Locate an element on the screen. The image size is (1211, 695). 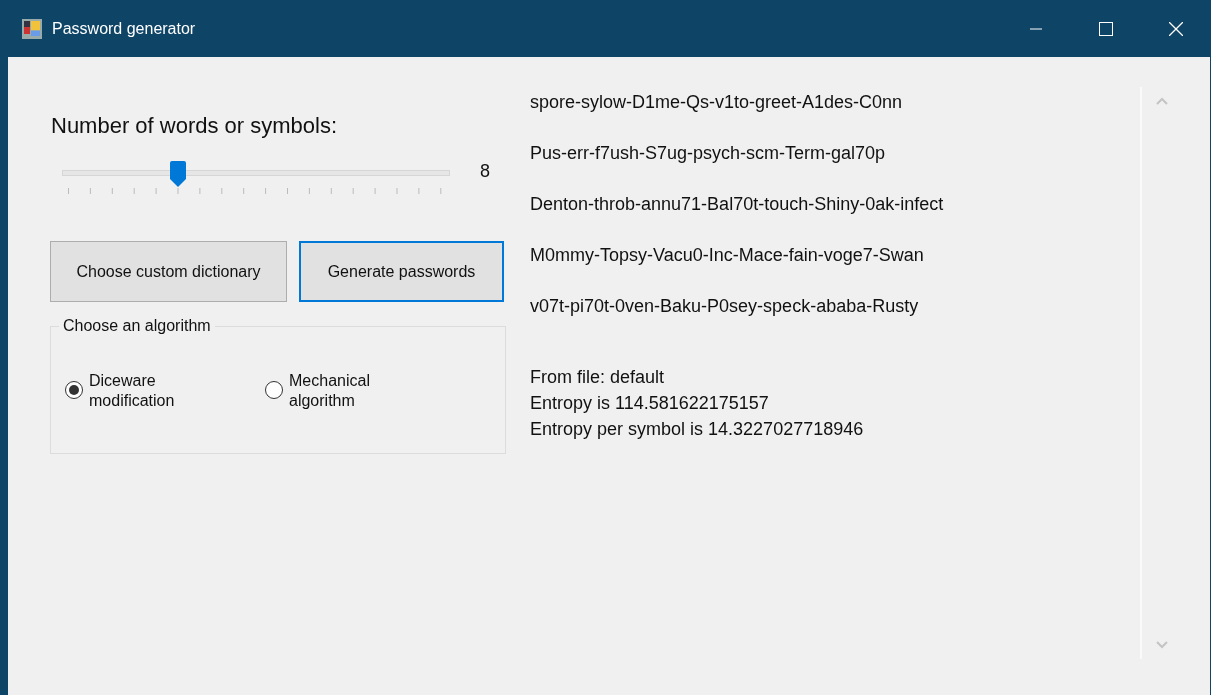
generate-button: Generate passwords is located at coordinates (401, 271).